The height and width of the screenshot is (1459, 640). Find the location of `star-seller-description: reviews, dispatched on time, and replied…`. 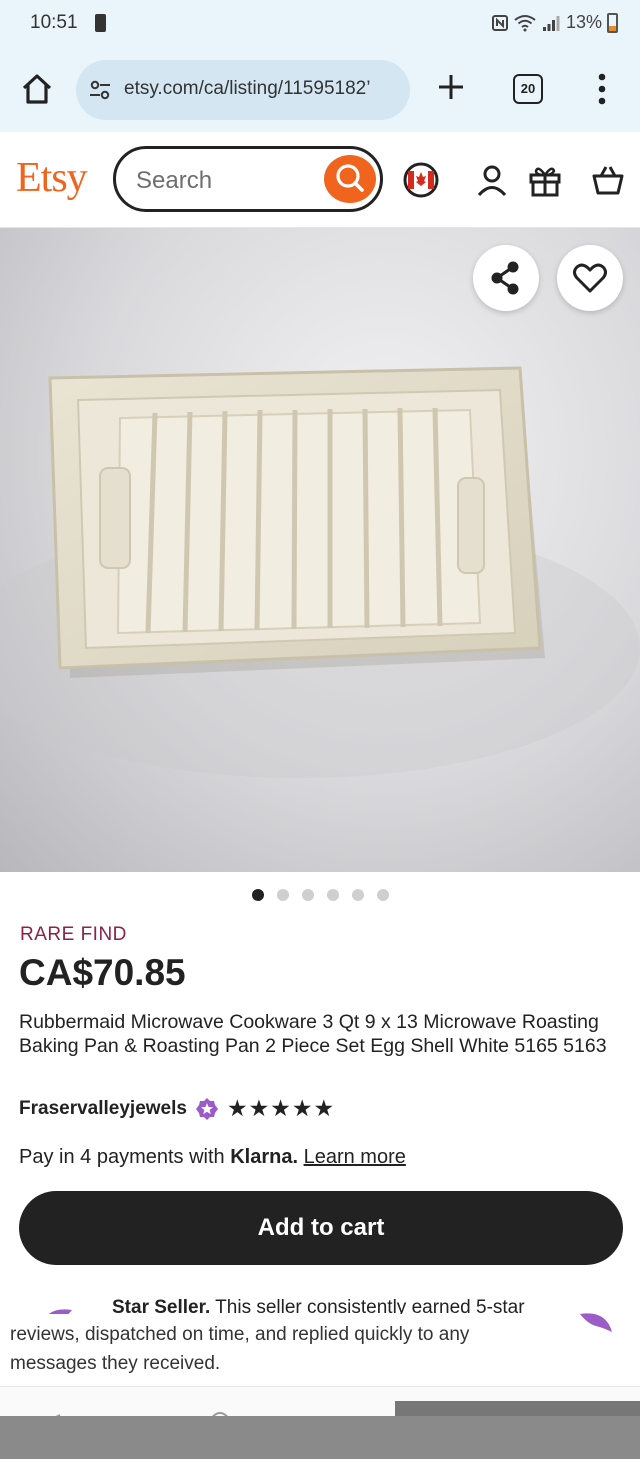

star-seller-description: reviews, dispatched on time, and replied… is located at coordinates (240, 1349).